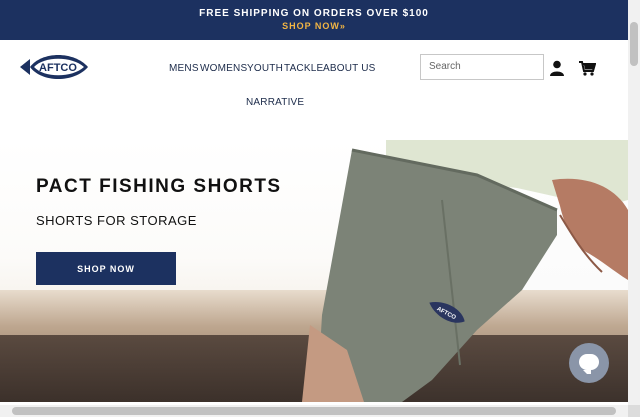 Image resolution: width=640 pixels, height=417 pixels. I want to click on free-shipping-text: FREE SHIPPING ON ORDERS OVER $100, so click(314, 13).